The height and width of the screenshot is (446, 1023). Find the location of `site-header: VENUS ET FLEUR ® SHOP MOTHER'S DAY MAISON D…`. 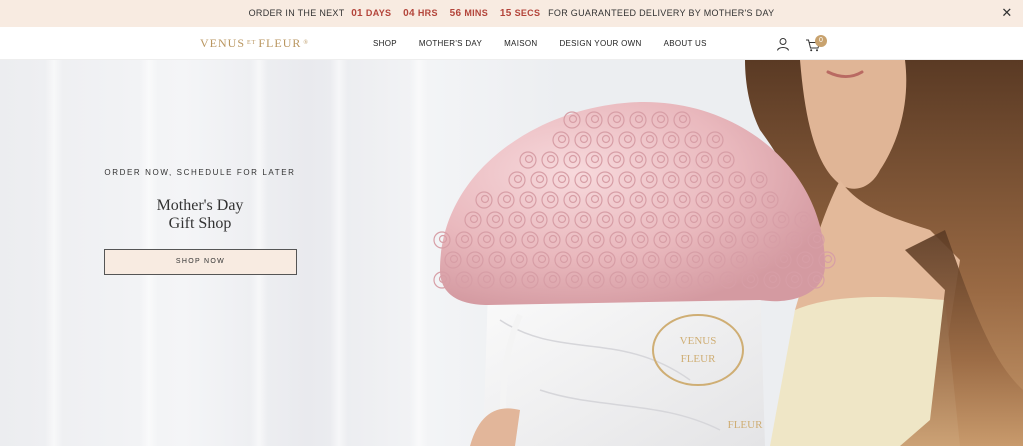

site-header: VENUS ET FLEUR ® SHOP MOTHER'S DAY MAISON D… is located at coordinates (511, 43).